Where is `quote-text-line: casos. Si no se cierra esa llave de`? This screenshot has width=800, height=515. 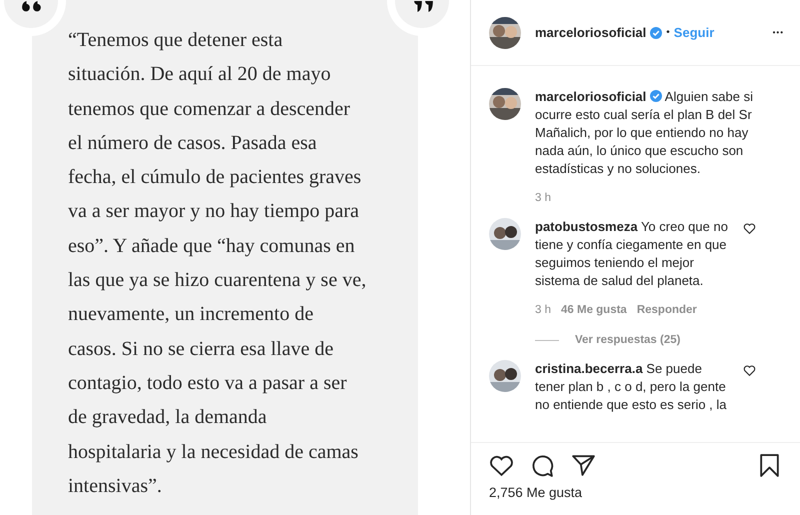 quote-text-line: casos. Si no se cierra esa llave de is located at coordinates (201, 349).